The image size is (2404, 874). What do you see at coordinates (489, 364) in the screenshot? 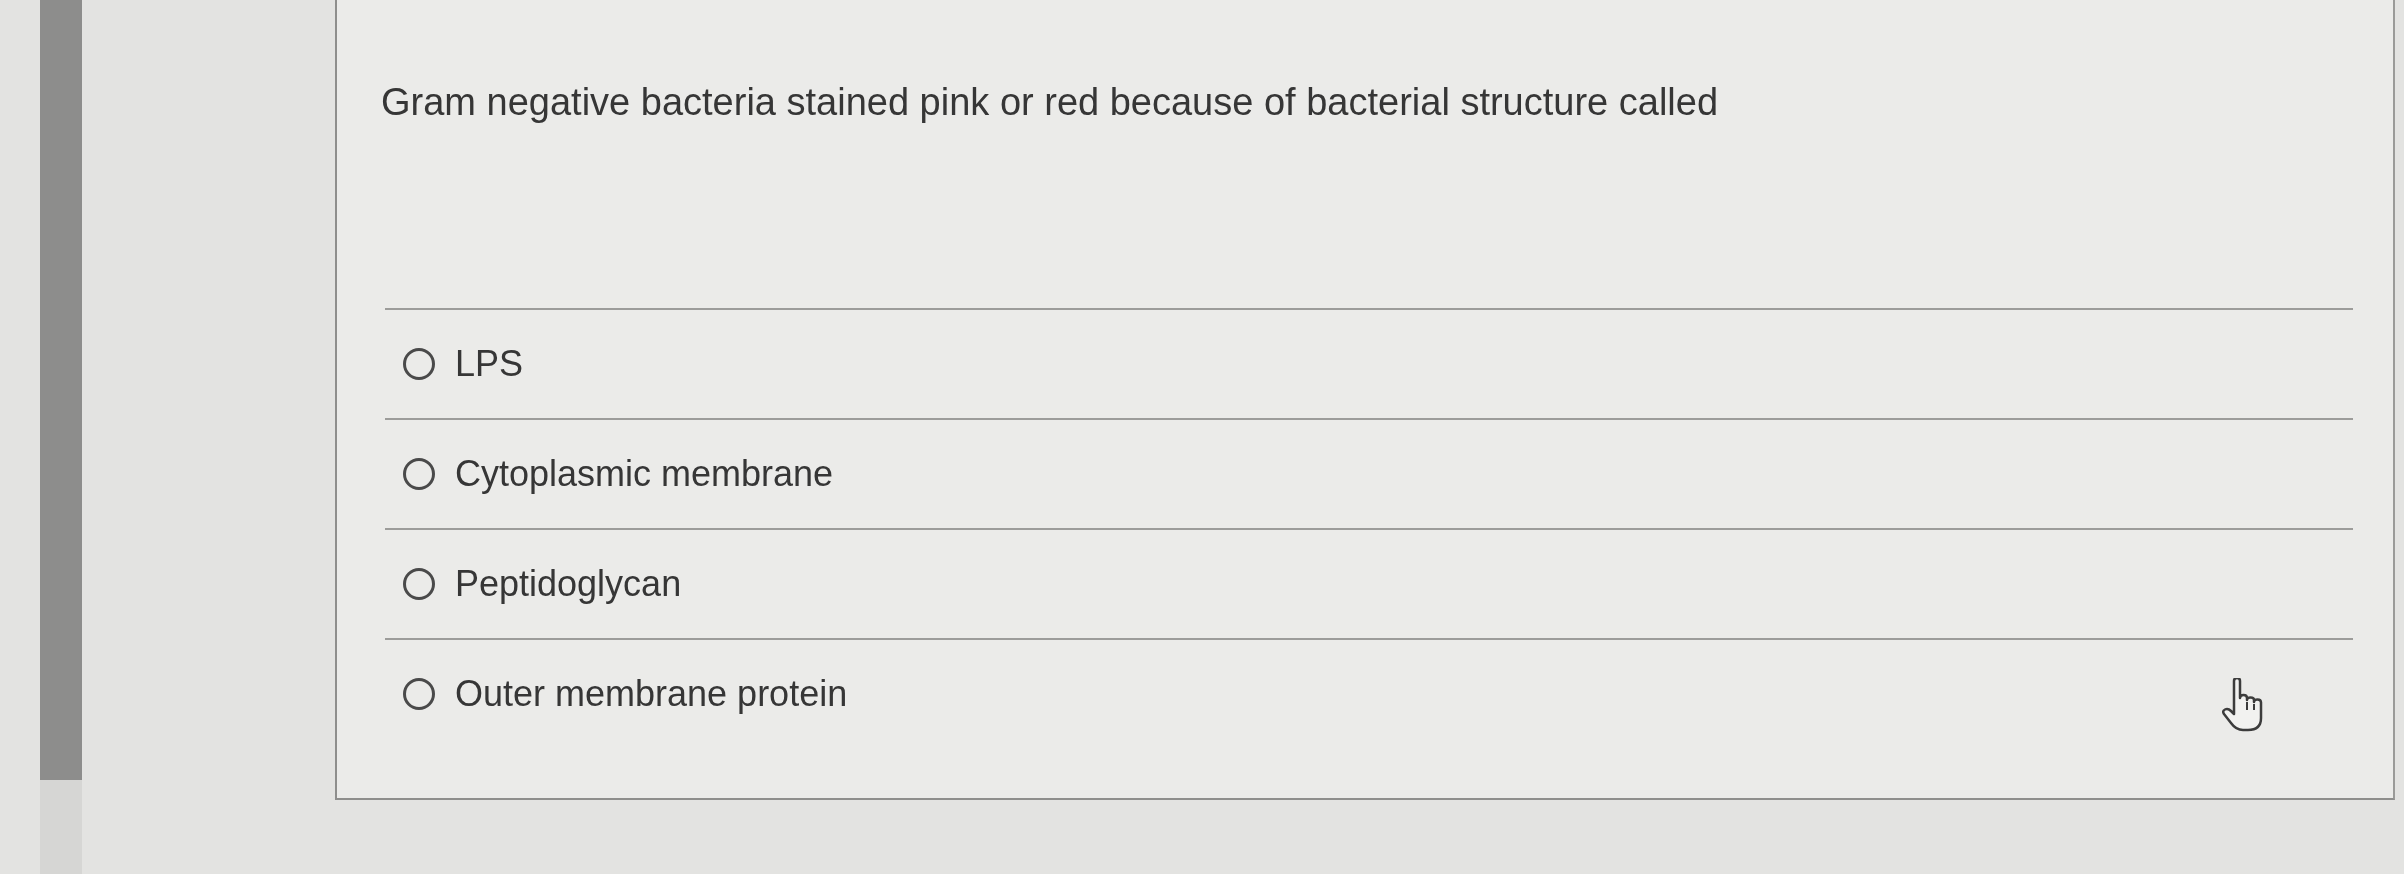
I see `option-label: LPS` at bounding box center [489, 364].